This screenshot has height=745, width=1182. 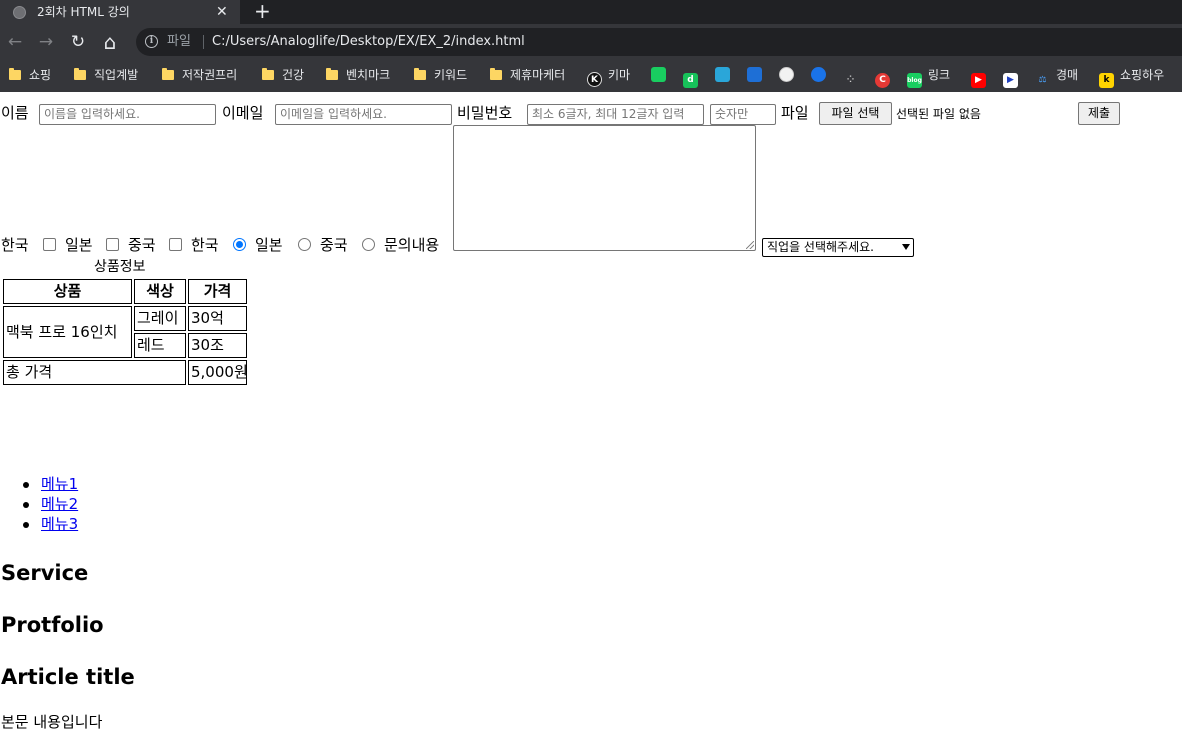 I want to click on tab-active: 2회차 HTML 강의 ✕, so click(x=120, y=12).